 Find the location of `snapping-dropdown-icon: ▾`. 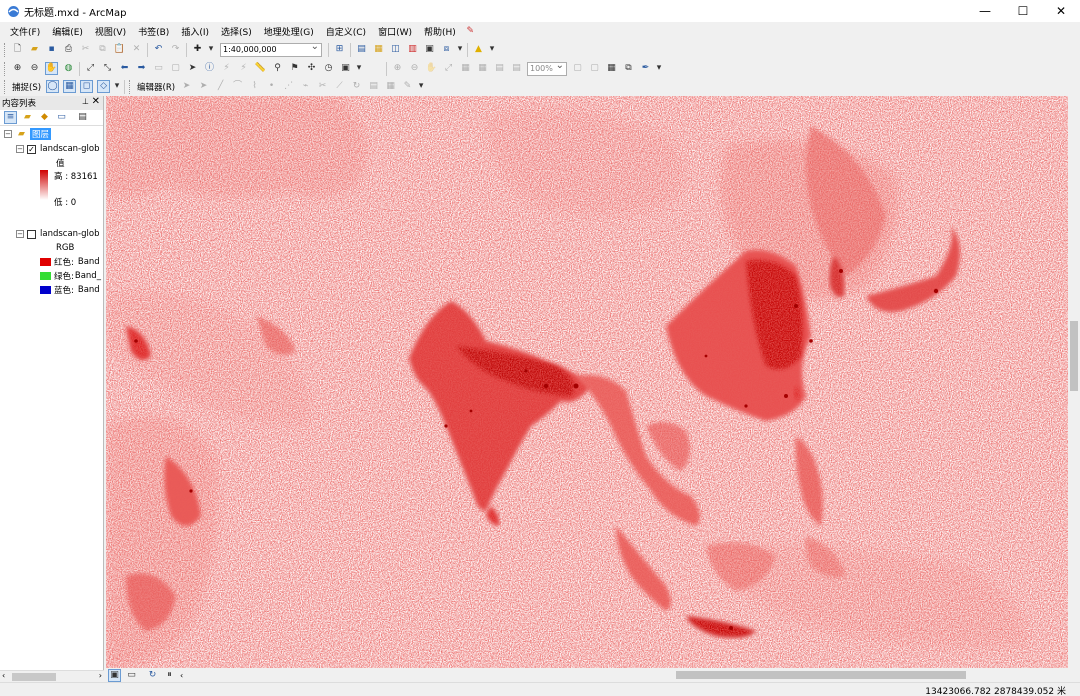

snapping-dropdown-icon: ▾ is located at coordinates (117, 86).